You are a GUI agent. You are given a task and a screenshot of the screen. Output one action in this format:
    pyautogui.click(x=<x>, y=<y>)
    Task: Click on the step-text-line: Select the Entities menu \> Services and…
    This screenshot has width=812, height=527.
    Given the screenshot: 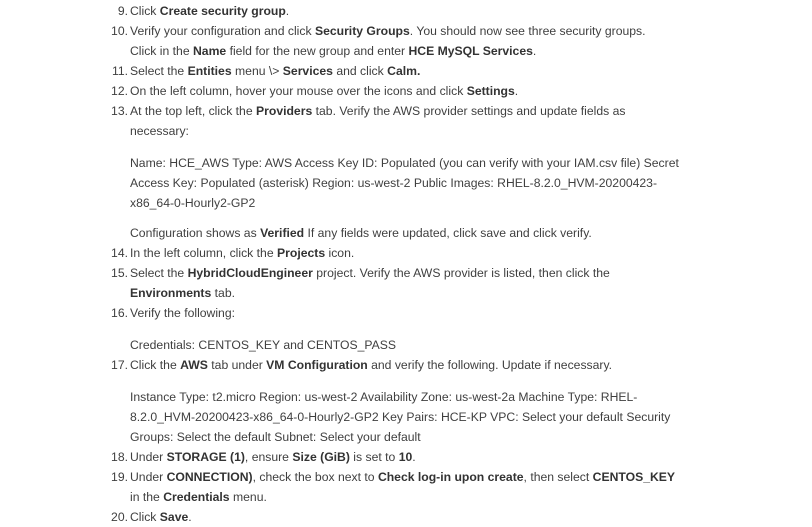 What is the action you would take?
    pyautogui.click(x=275, y=71)
    